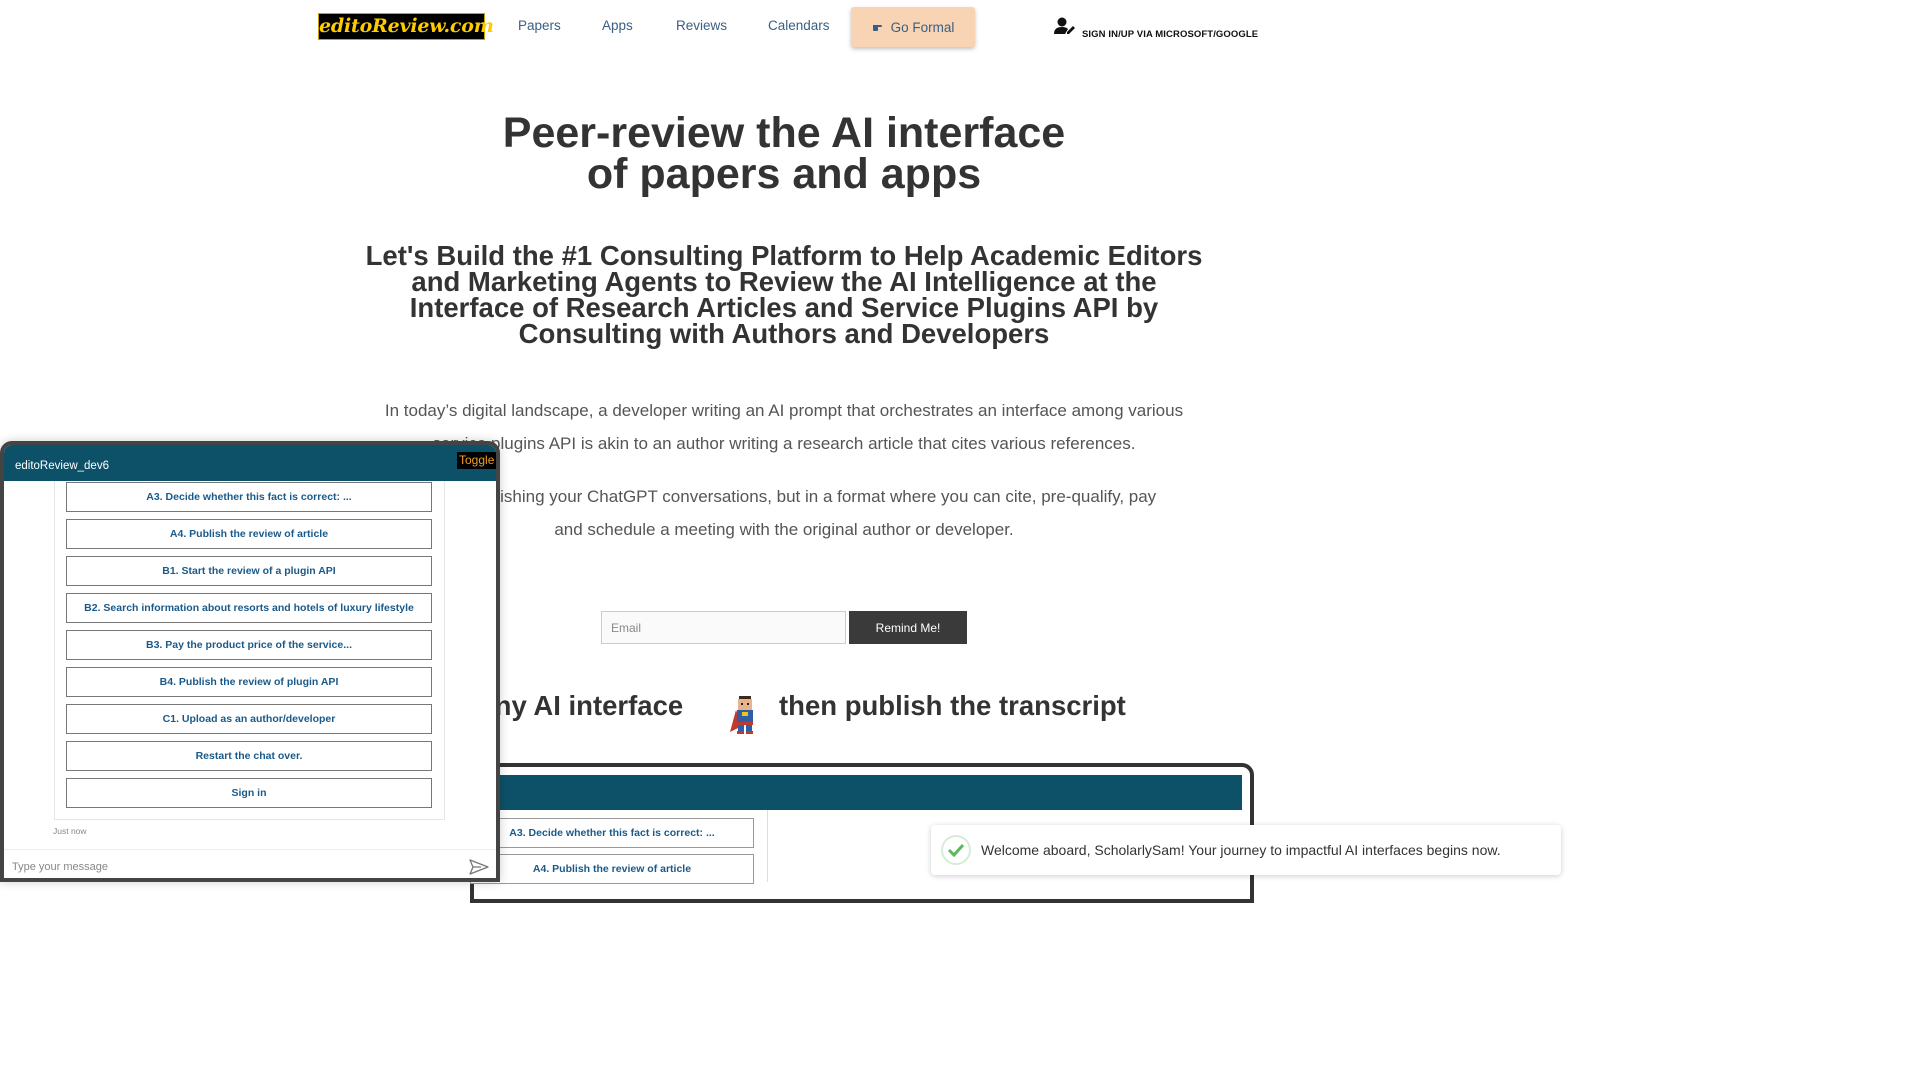 Image resolution: width=1920 pixels, height=1080 pixels. What do you see at coordinates (249, 756) in the screenshot?
I see `chat-option-restart: Restart the chat over.` at bounding box center [249, 756].